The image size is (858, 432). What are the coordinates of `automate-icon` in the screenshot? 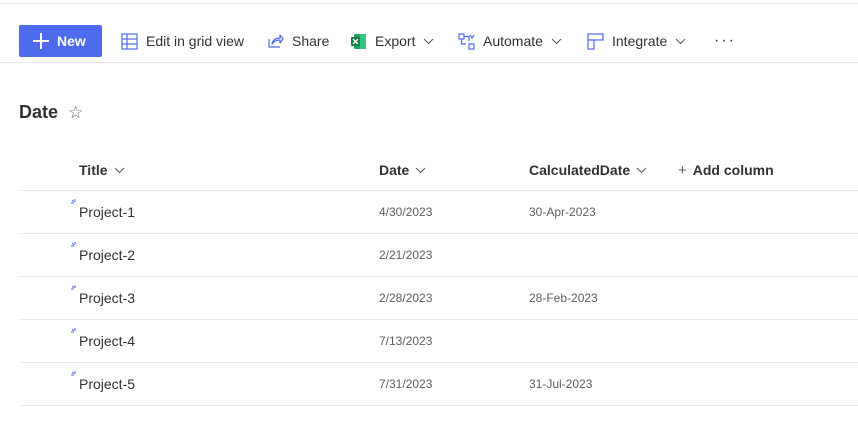 It's located at (466, 41).